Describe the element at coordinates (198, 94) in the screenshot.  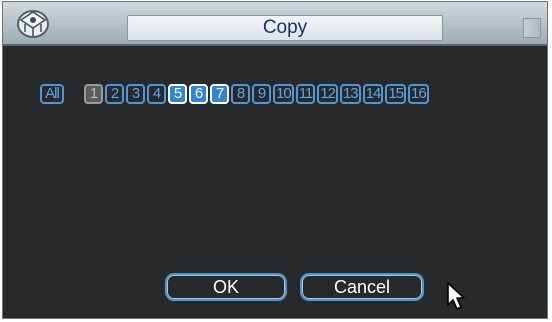
I see `channel-6-checkbox: 6` at that location.